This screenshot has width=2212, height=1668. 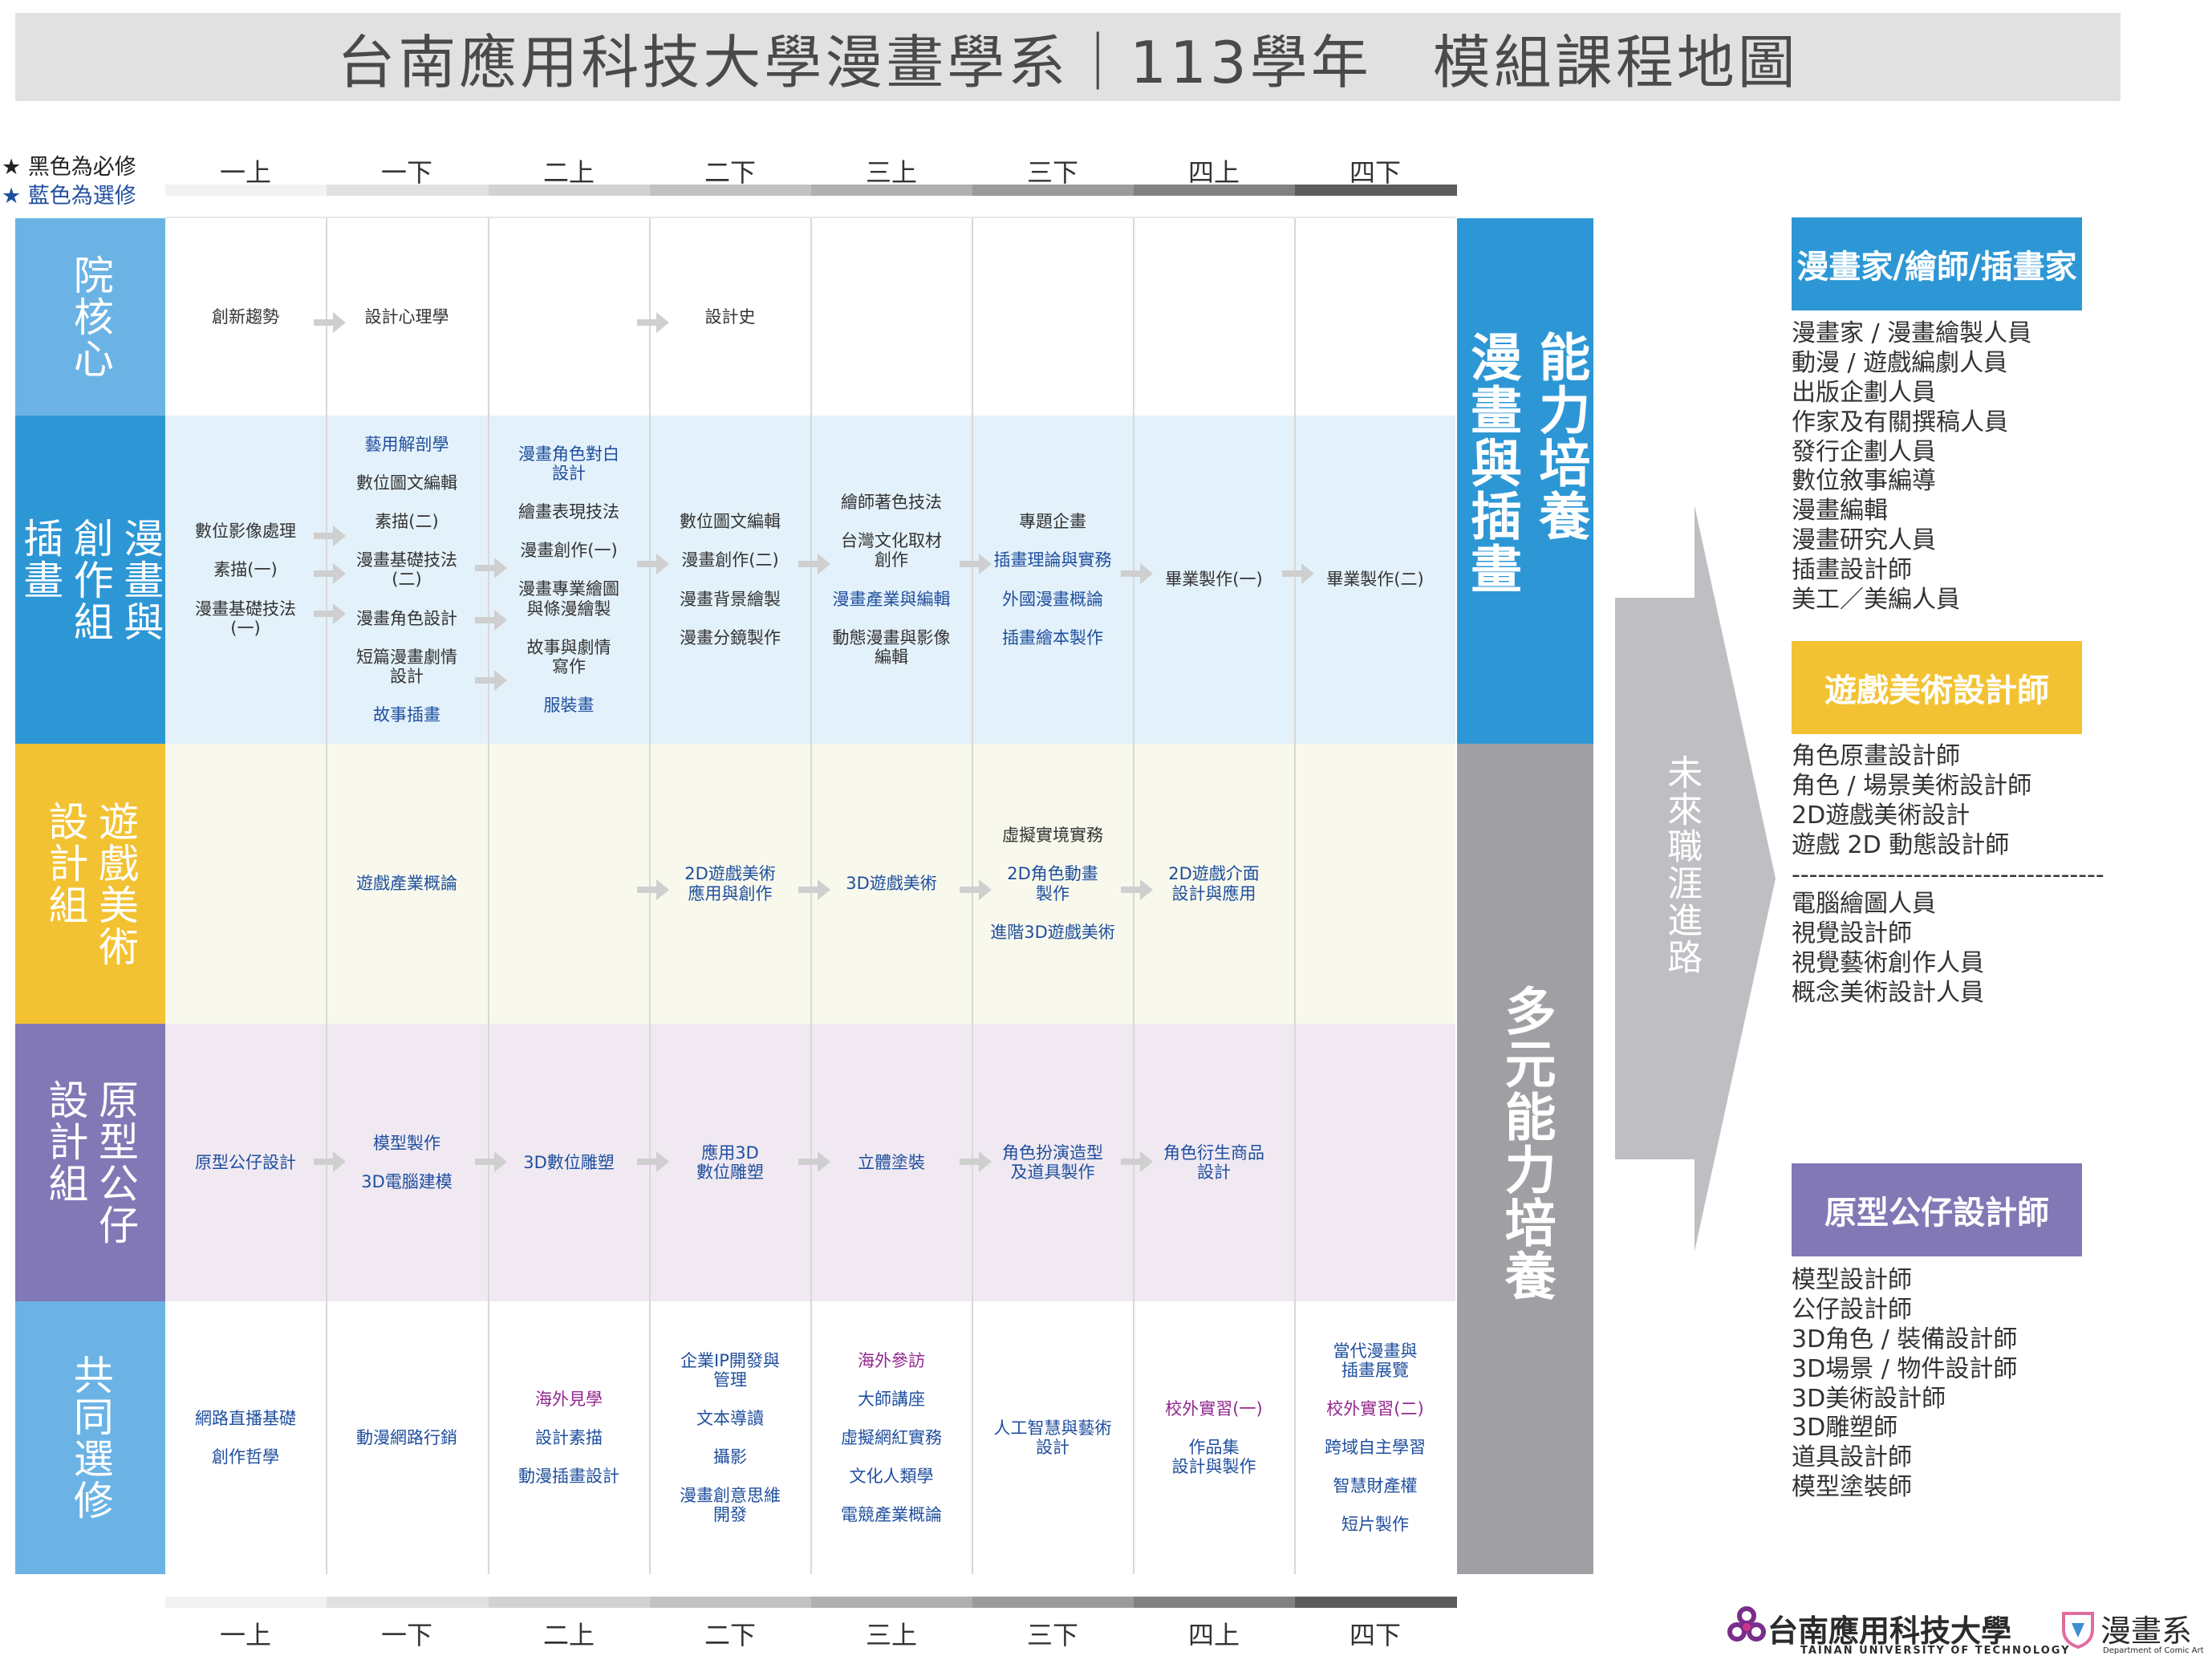 What do you see at coordinates (1888, 993) in the screenshot?
I see `career-item: 概念美術設計人員` at bounding box center [1888, 993].